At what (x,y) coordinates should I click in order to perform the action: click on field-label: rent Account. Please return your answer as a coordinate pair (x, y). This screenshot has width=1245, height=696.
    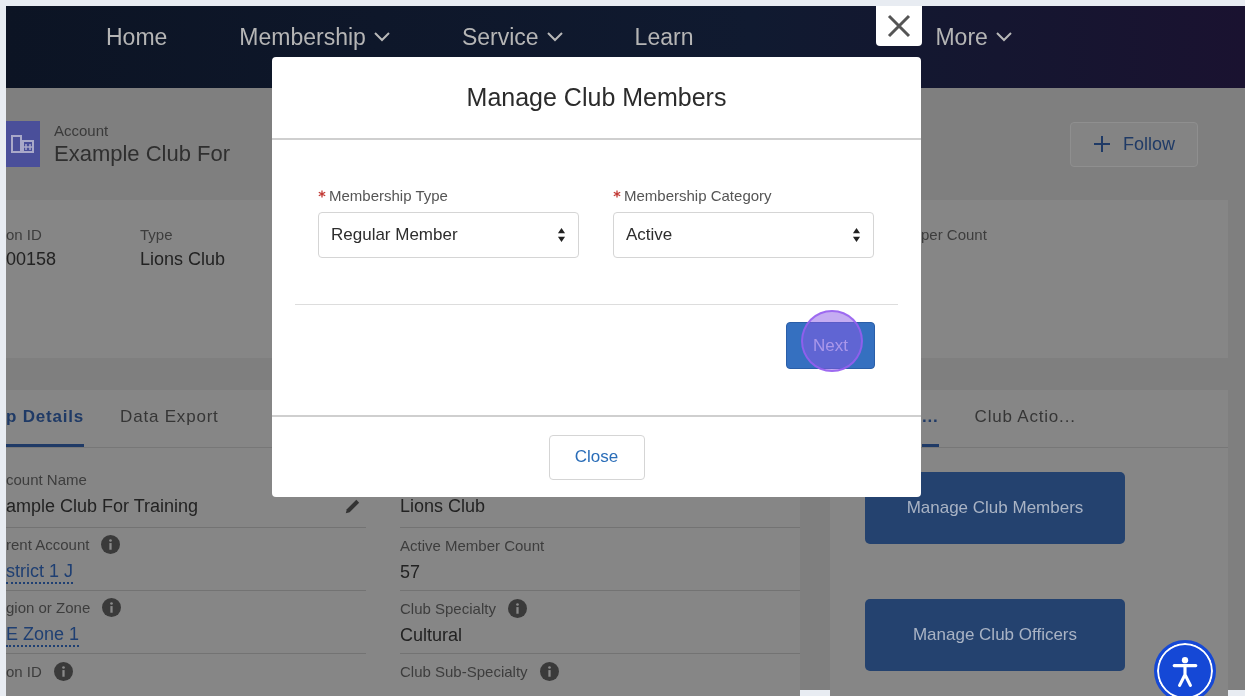
    Looking at the image, I should click on (48, 544).